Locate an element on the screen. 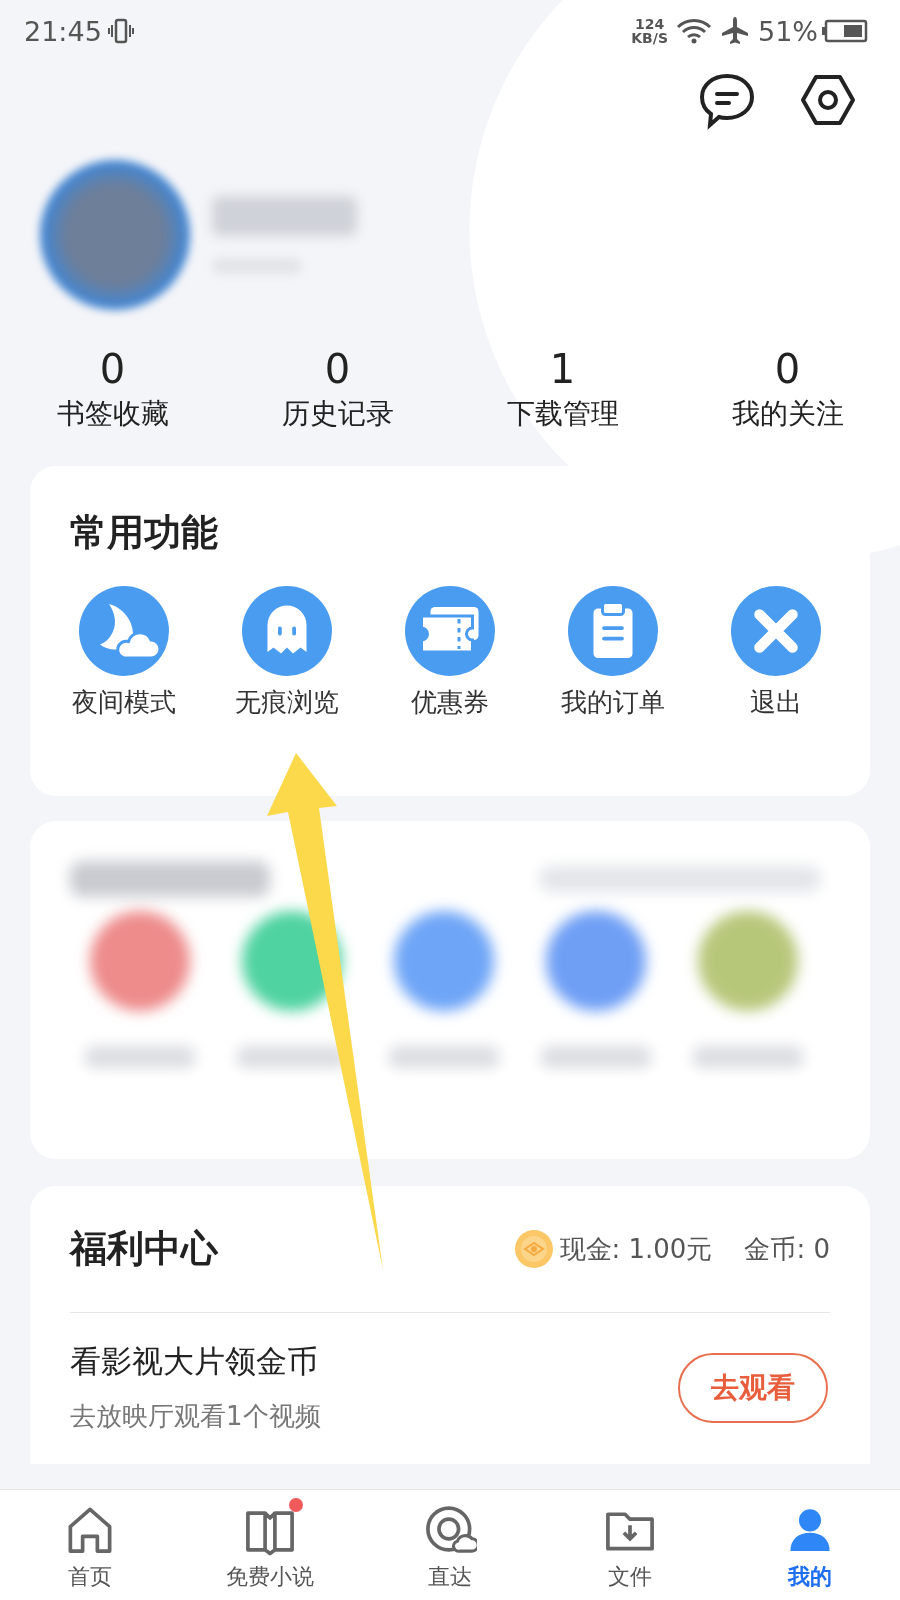 The height and width of the screenshot is (1600, 900). airplane-icon is located at coordinates (735, 31).